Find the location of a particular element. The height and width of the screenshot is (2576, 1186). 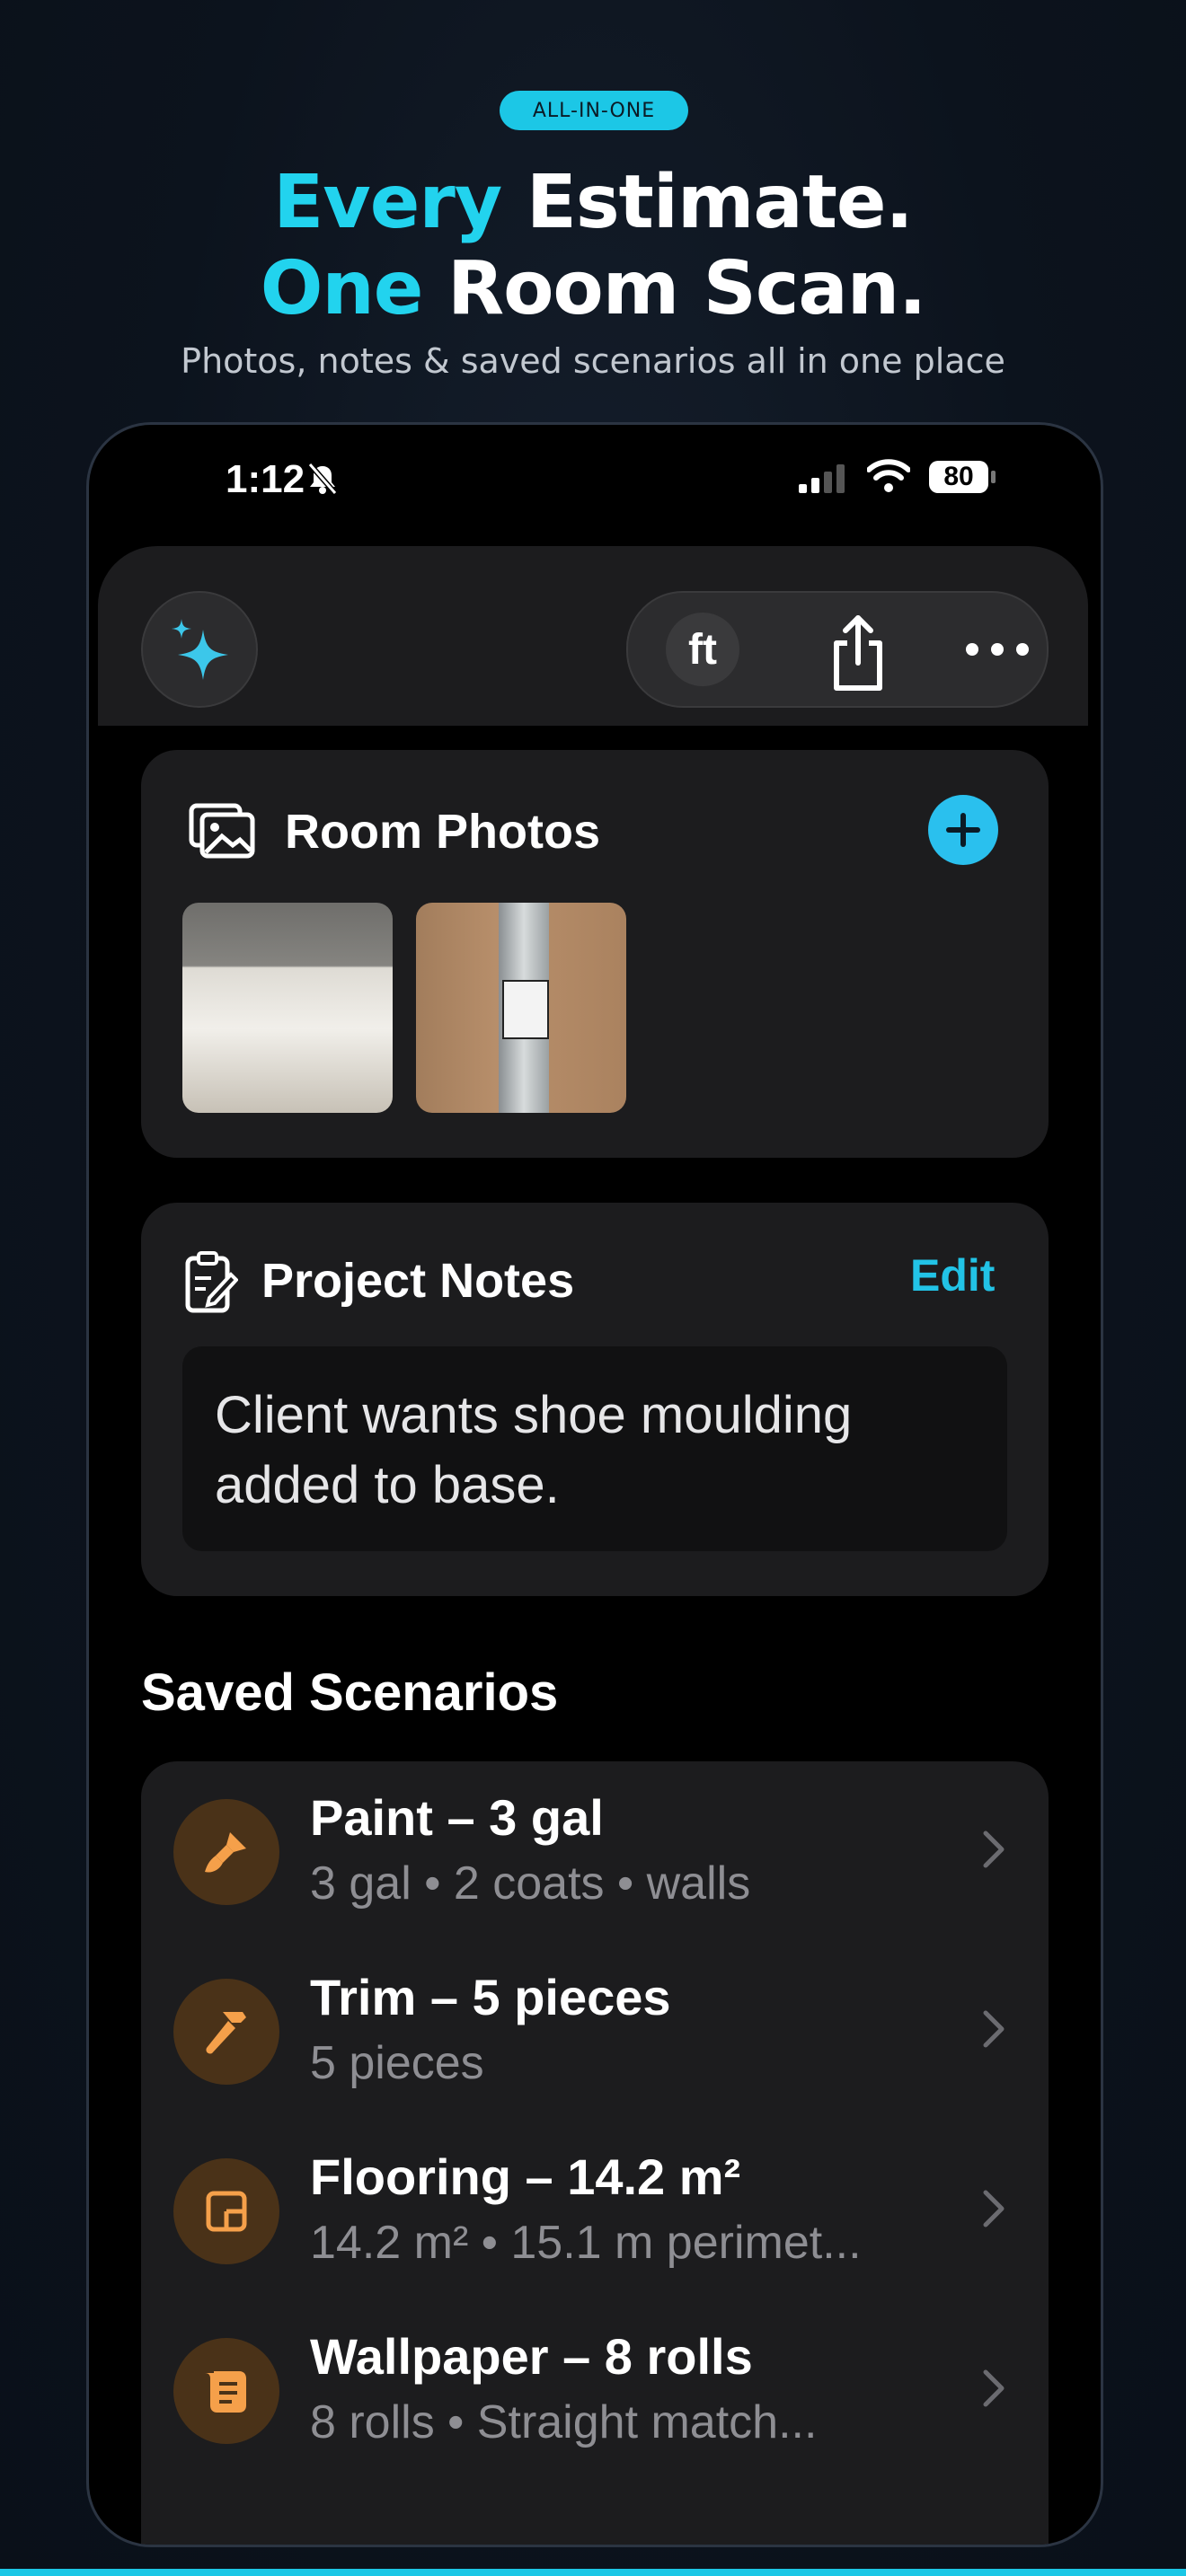

cellular-signal-icon is located at coordinates (822, 479).